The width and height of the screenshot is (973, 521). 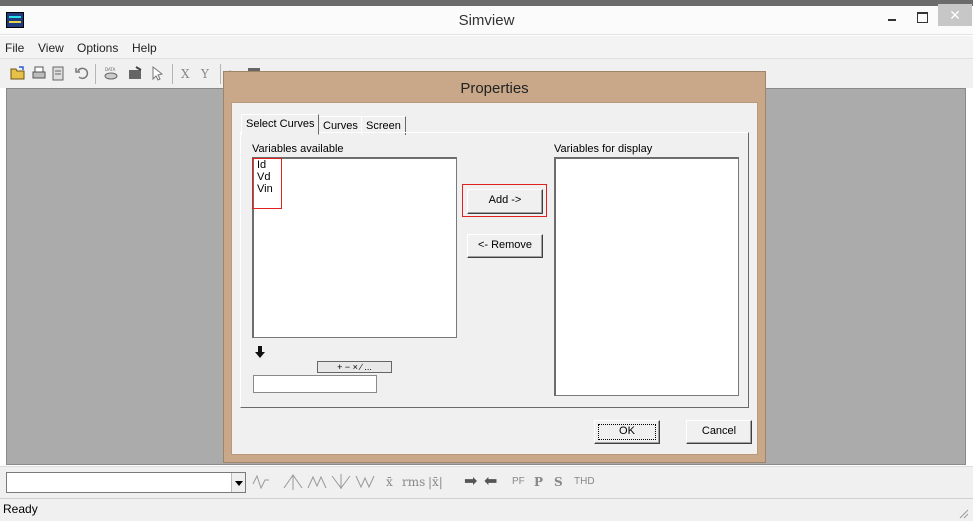 What do you see at coordinates (505, 246) in the screenshot?
I see `remove-button: <- Remove` at bounding box center [505, 246].